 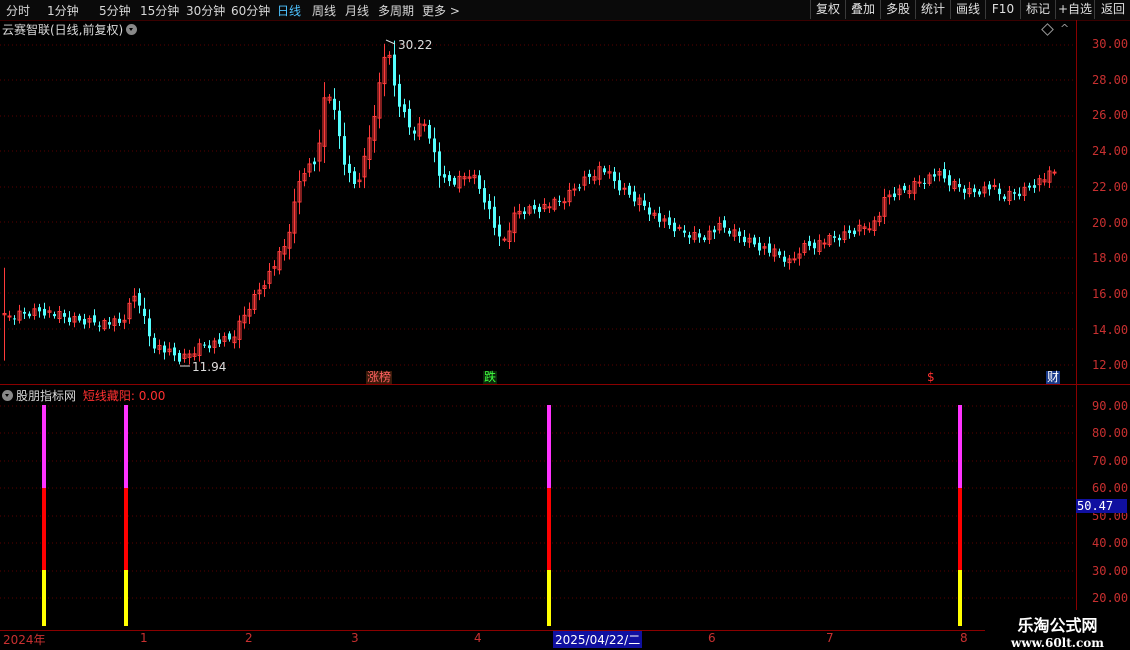 I want to click on indicator-tick: 60.00, so click(x=1110, y=488).